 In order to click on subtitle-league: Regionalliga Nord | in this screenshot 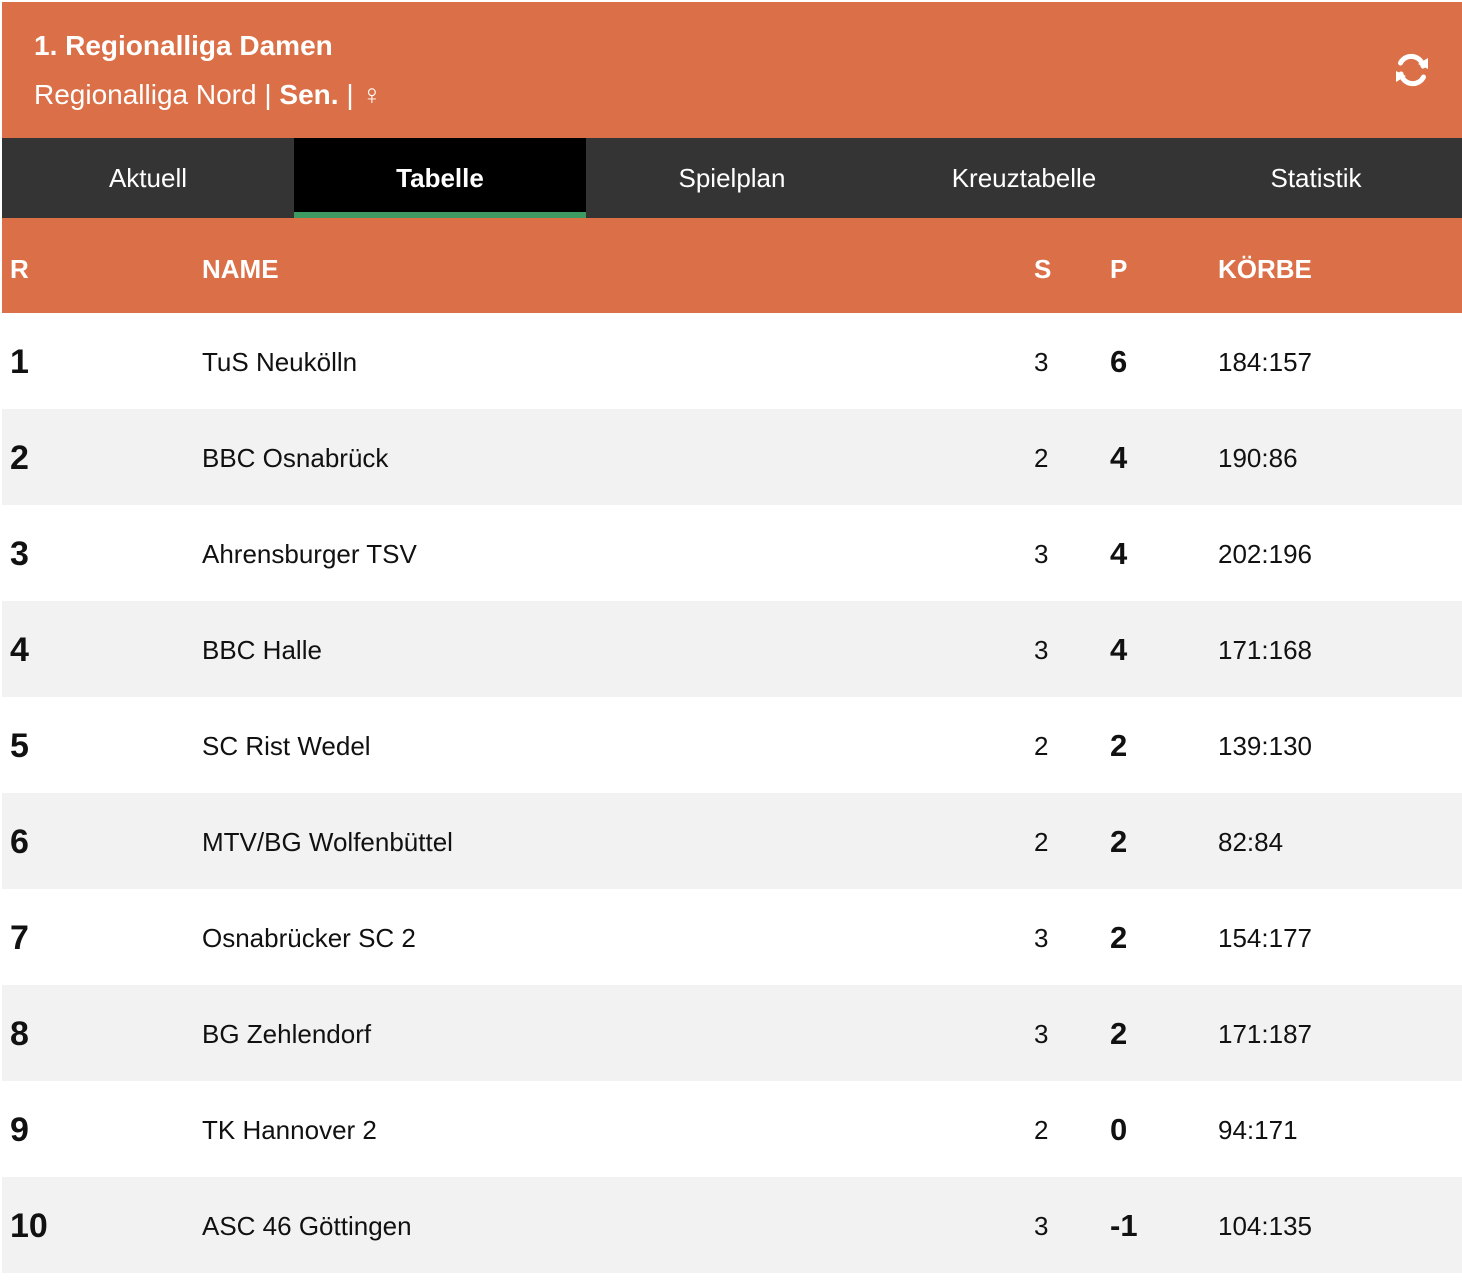, I will do `click(153, 94)`.